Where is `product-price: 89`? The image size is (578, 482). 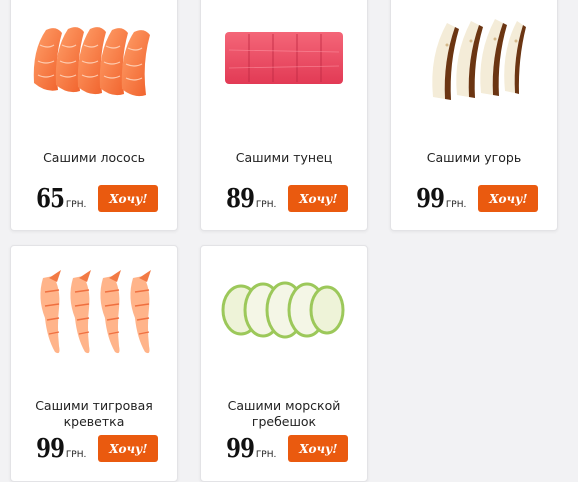
product-price: 89 is located at coordinates (240, 199).